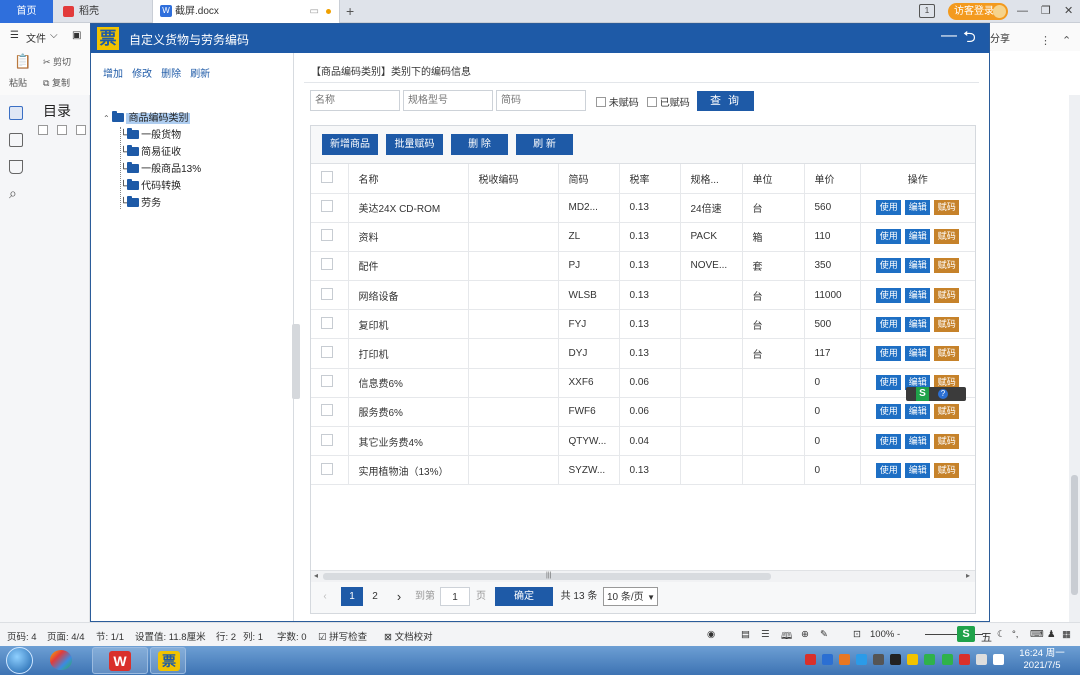  I want to click on tree-refresh-link: 刷新, so click(200, 74).